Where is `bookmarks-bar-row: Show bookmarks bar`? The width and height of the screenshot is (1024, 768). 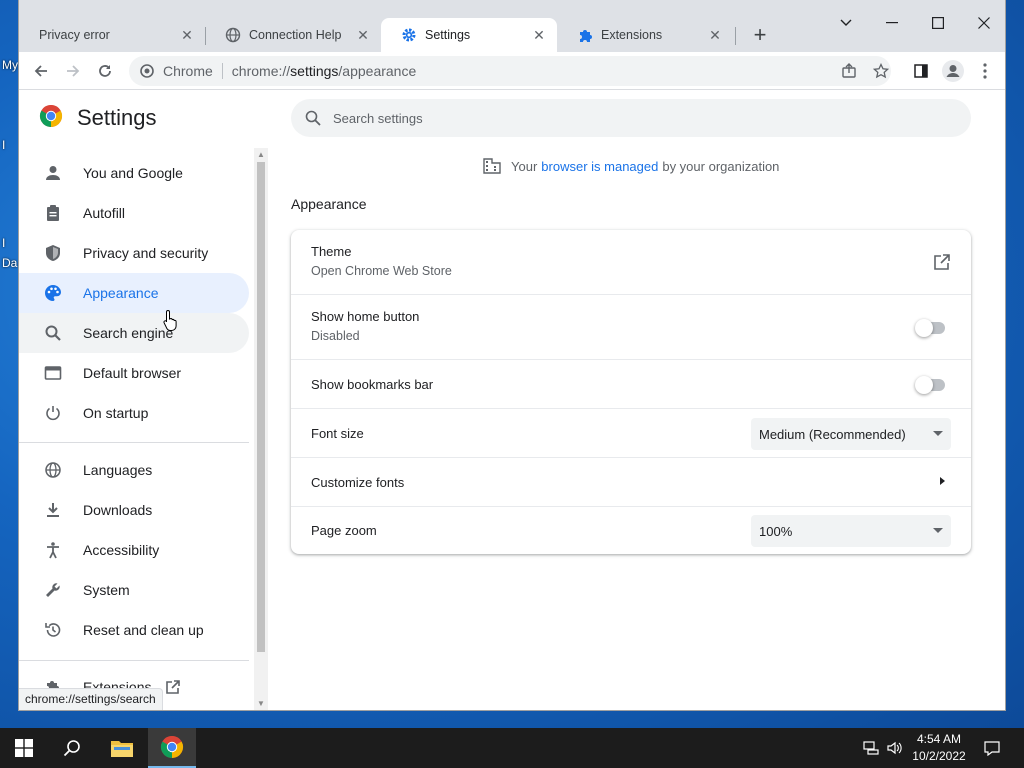 bookmarks-bar-row: Show bookmarks bar is located at coordinates (631, 383).